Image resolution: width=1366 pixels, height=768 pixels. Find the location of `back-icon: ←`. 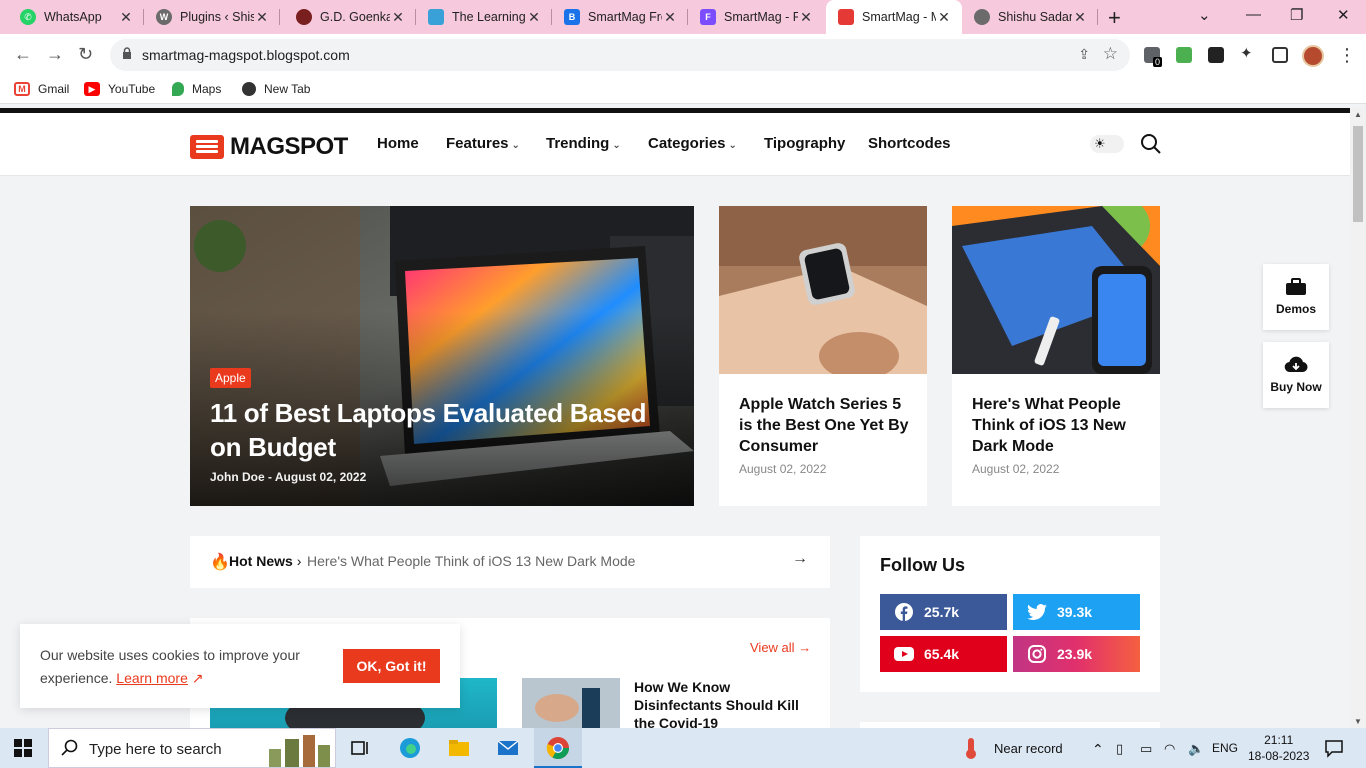

back-icon: ← is located at coordinates (23, 54).